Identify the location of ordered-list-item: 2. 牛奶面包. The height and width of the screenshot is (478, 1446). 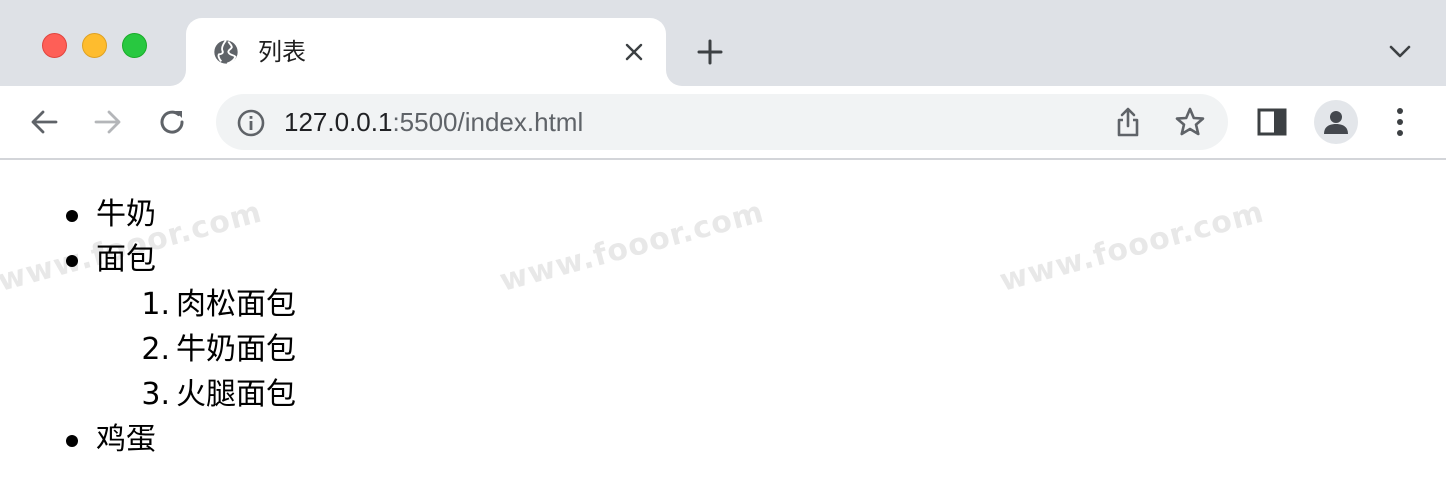
(218, 349).